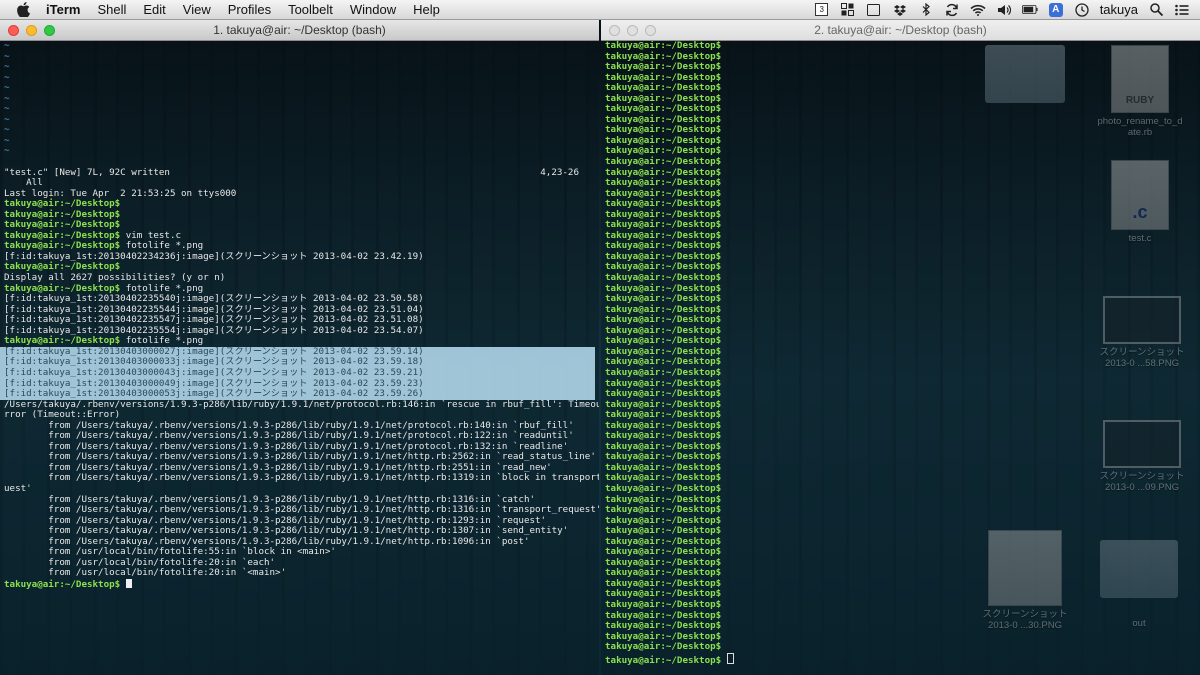  I want to click on user-name: takuya, so click(1119, 9).